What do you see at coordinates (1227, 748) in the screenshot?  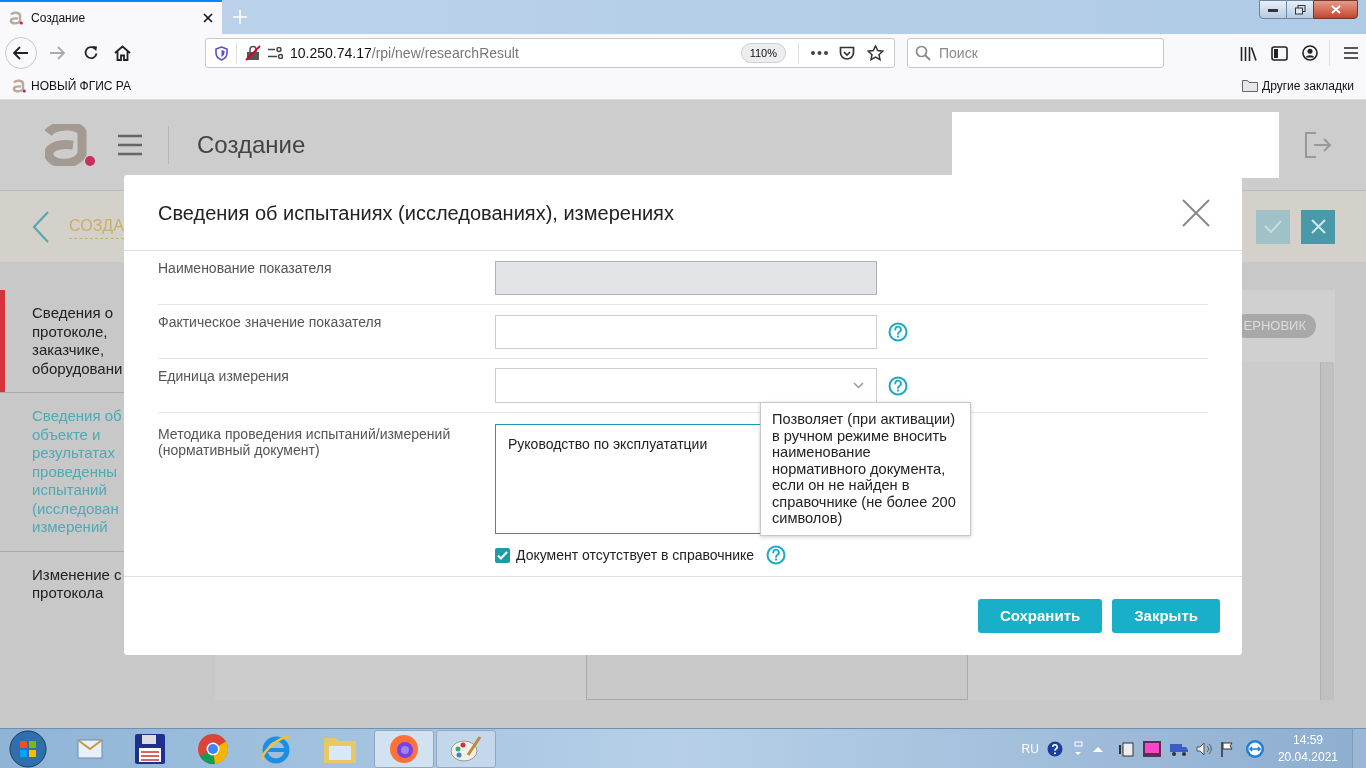 I see `flag-icon` at bounding box center [1227, 748].